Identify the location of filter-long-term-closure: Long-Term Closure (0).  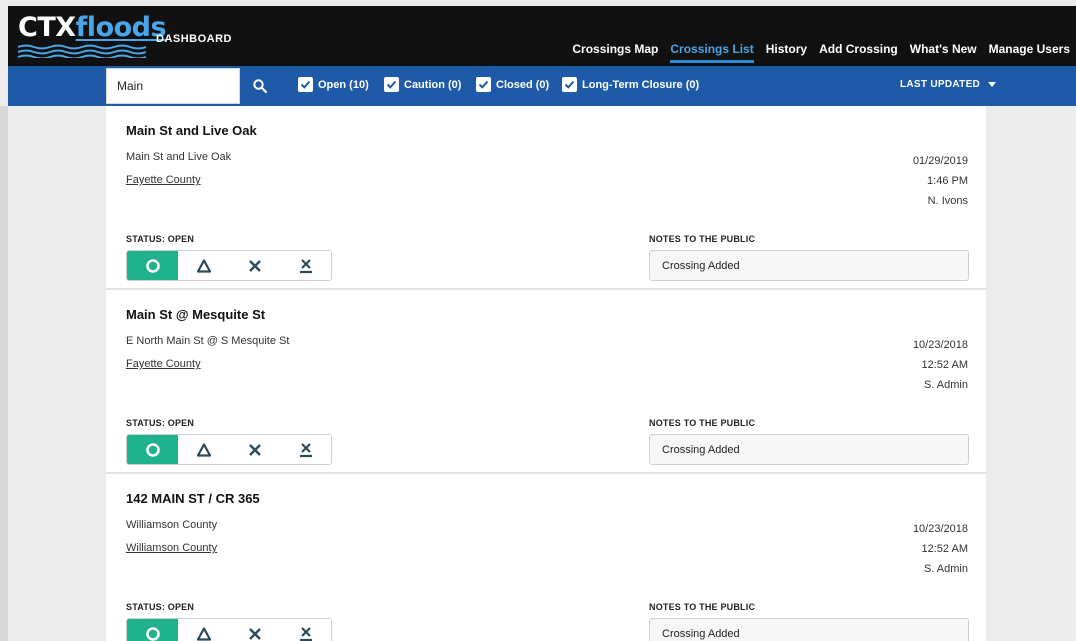
(630, 84).